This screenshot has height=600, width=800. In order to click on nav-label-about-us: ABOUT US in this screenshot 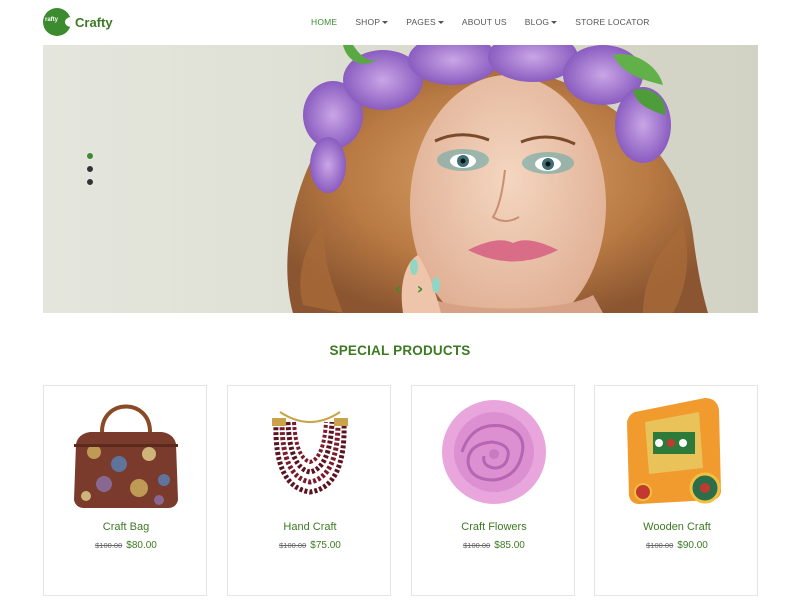, I will do `click(484, 22)`.